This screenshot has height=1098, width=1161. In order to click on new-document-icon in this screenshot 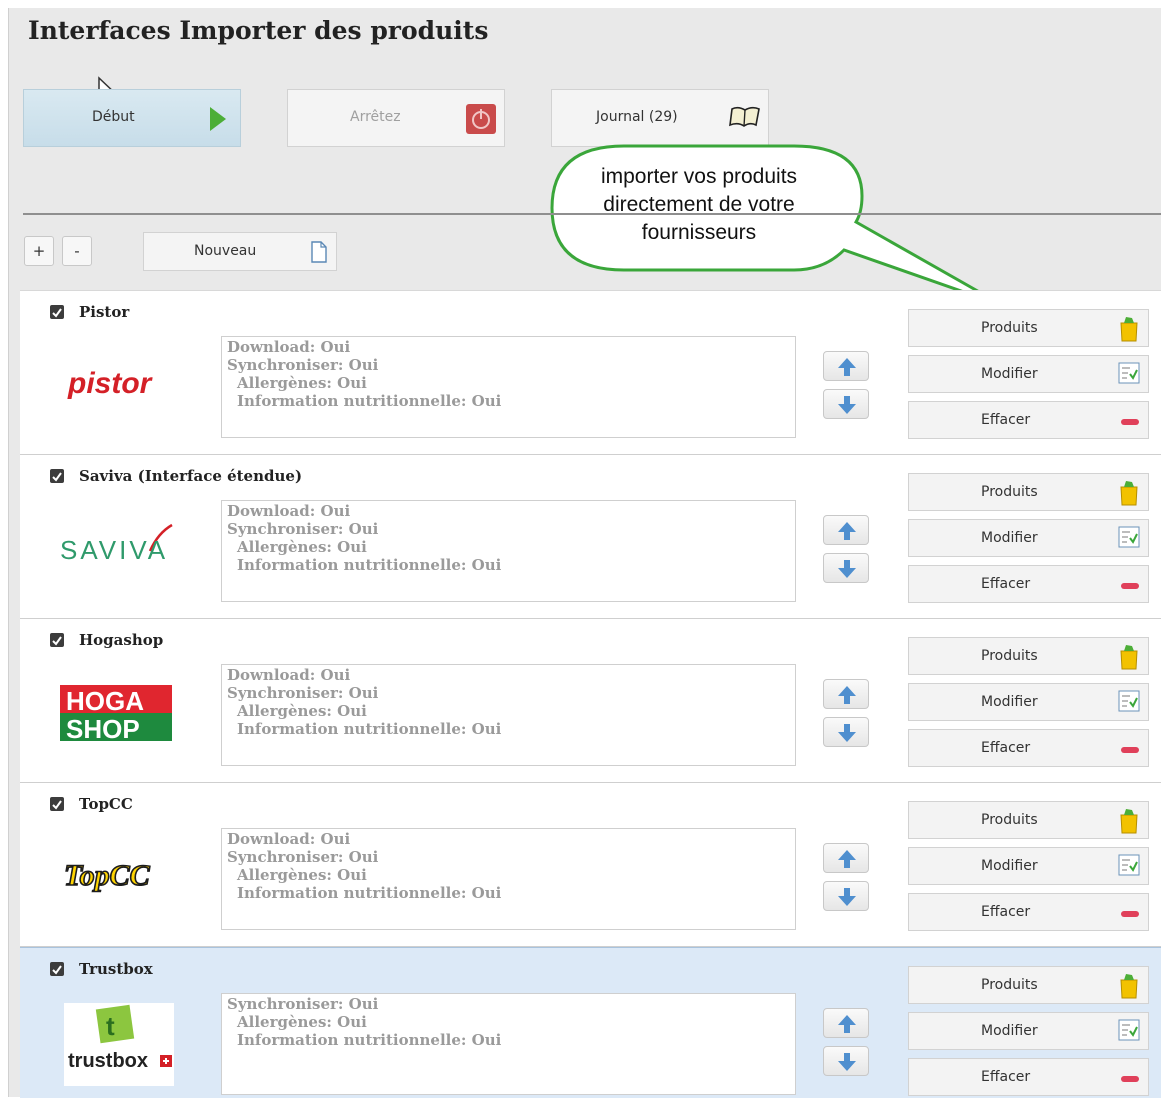, I will do `click(319, 252)`.